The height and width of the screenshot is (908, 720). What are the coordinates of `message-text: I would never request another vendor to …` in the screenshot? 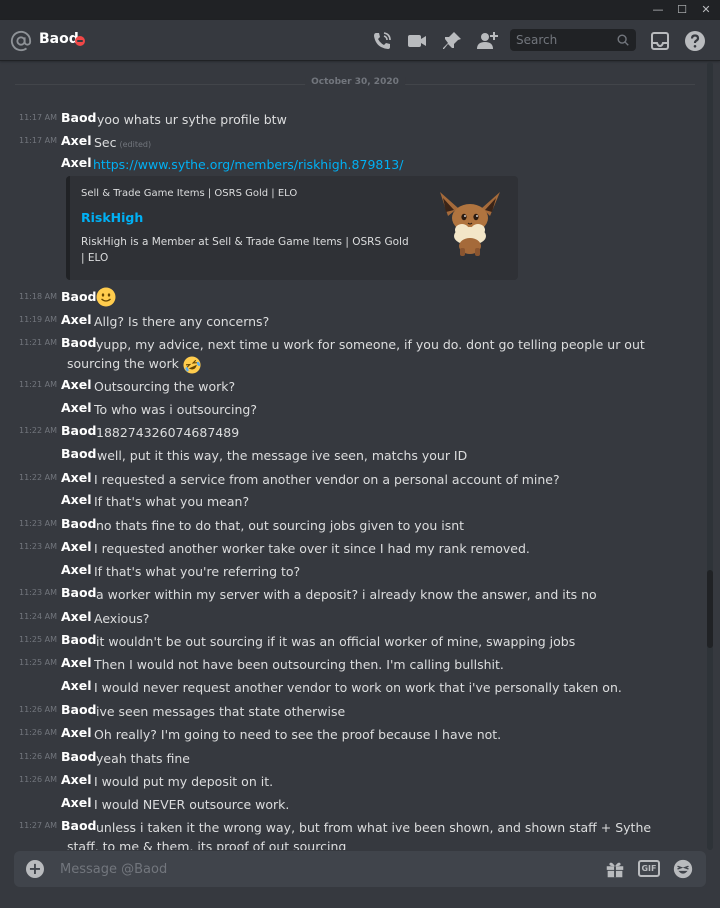 It's located at (358, 687).